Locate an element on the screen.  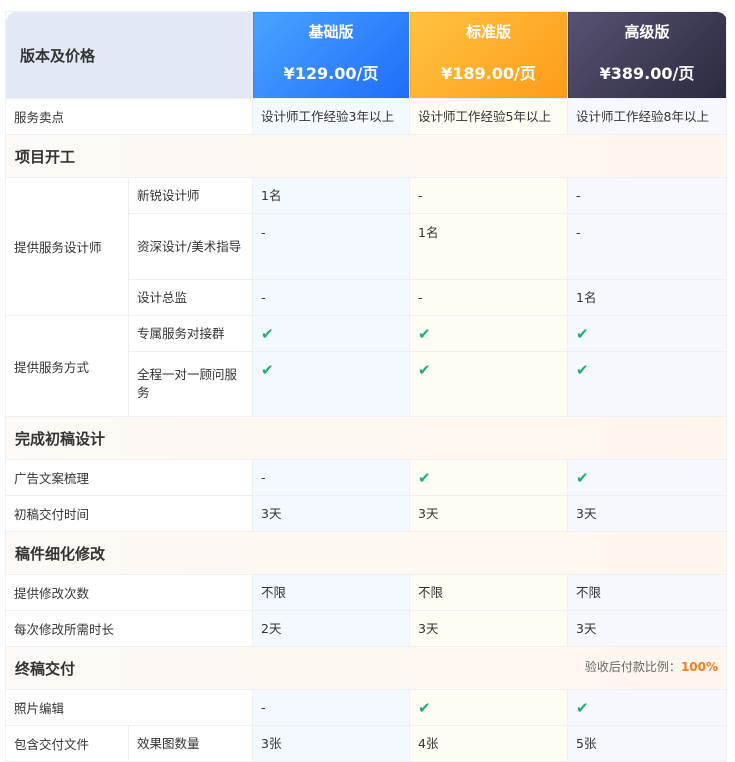
plan-basic-price: ¥129.00/页 is located at coordinates (331, 73).